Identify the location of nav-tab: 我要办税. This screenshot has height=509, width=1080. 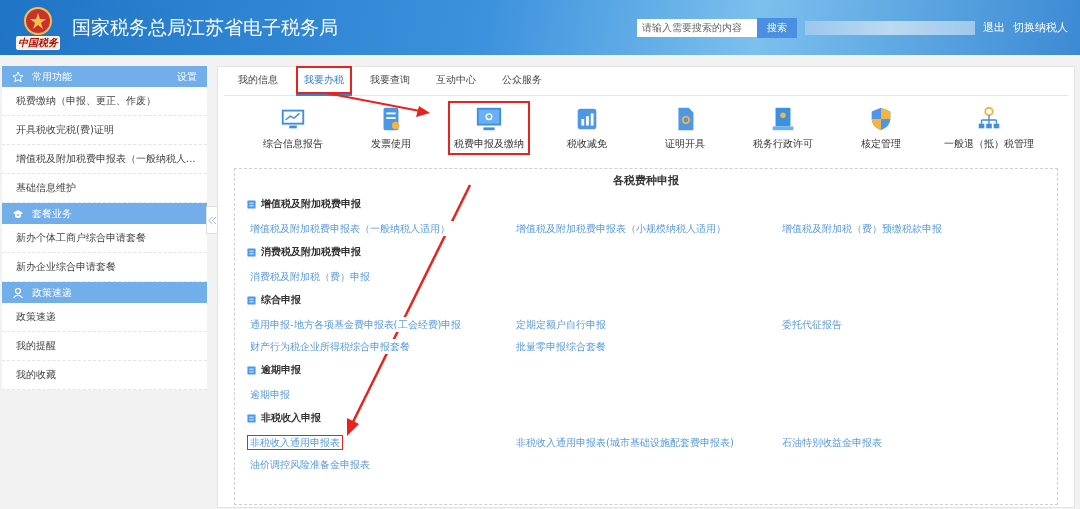
(324, 81).